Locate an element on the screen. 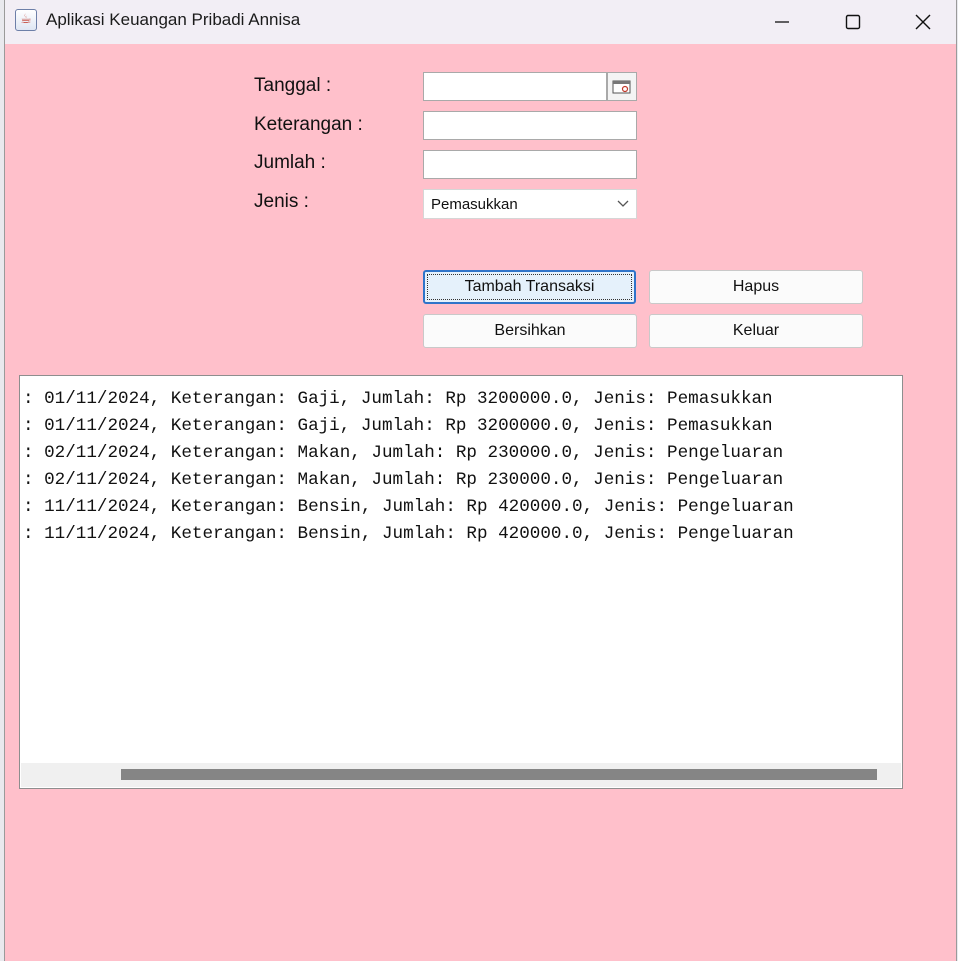 Image resolution: width=958 pixels, height=961 pixels. window-title: Aplikasi Keuangan Pribadi Annisa is located at coordinates (173, 19).